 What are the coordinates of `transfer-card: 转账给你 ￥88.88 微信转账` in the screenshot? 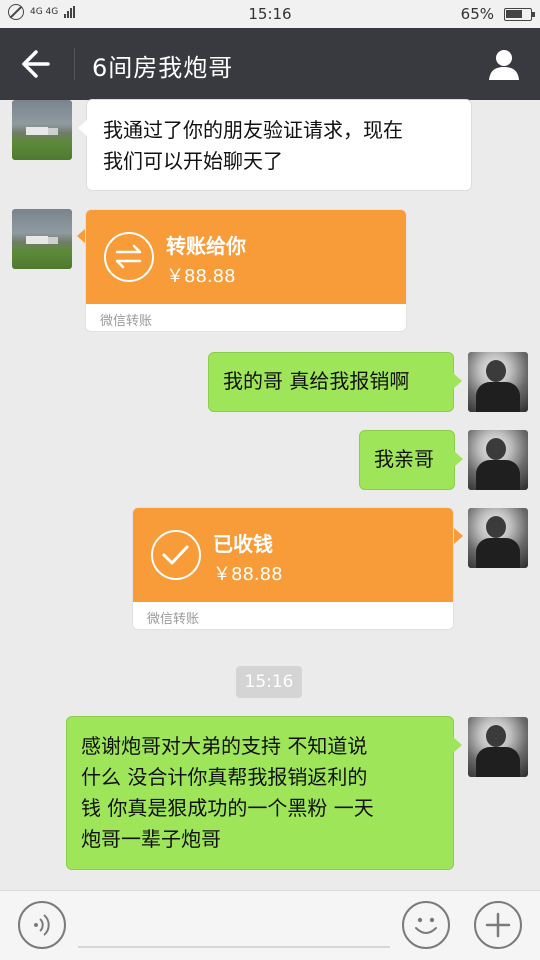 It's located at (246, 270).